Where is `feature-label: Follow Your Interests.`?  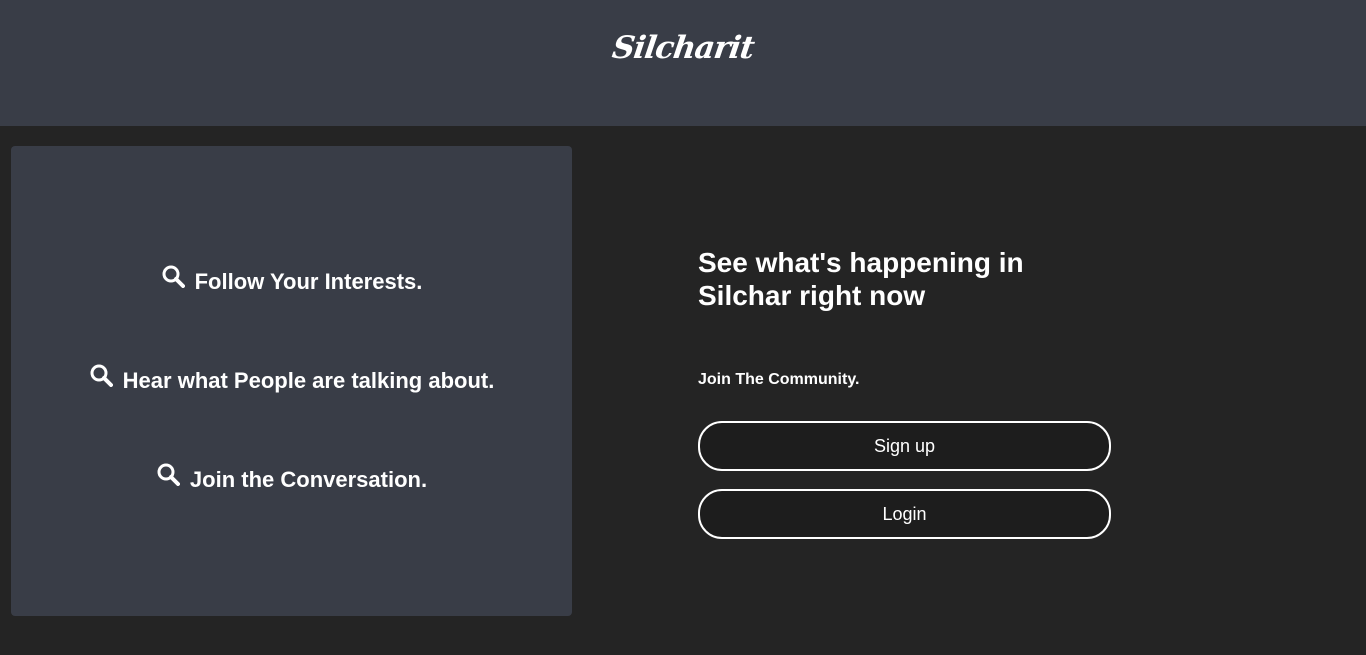 feature-label: Follow Your Interests. is located at coordinates (308, 281).